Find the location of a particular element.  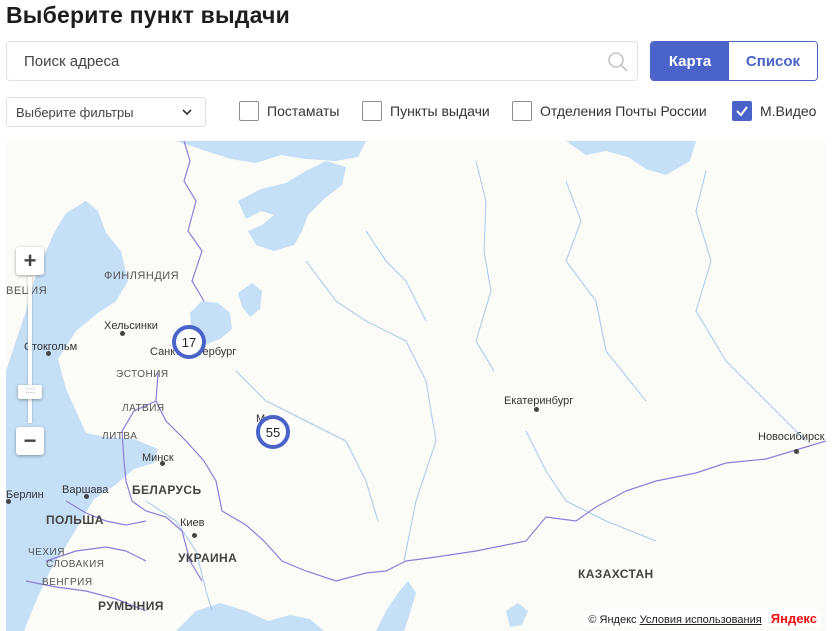

zoom-slider-track is located at coordinates (30, 350).